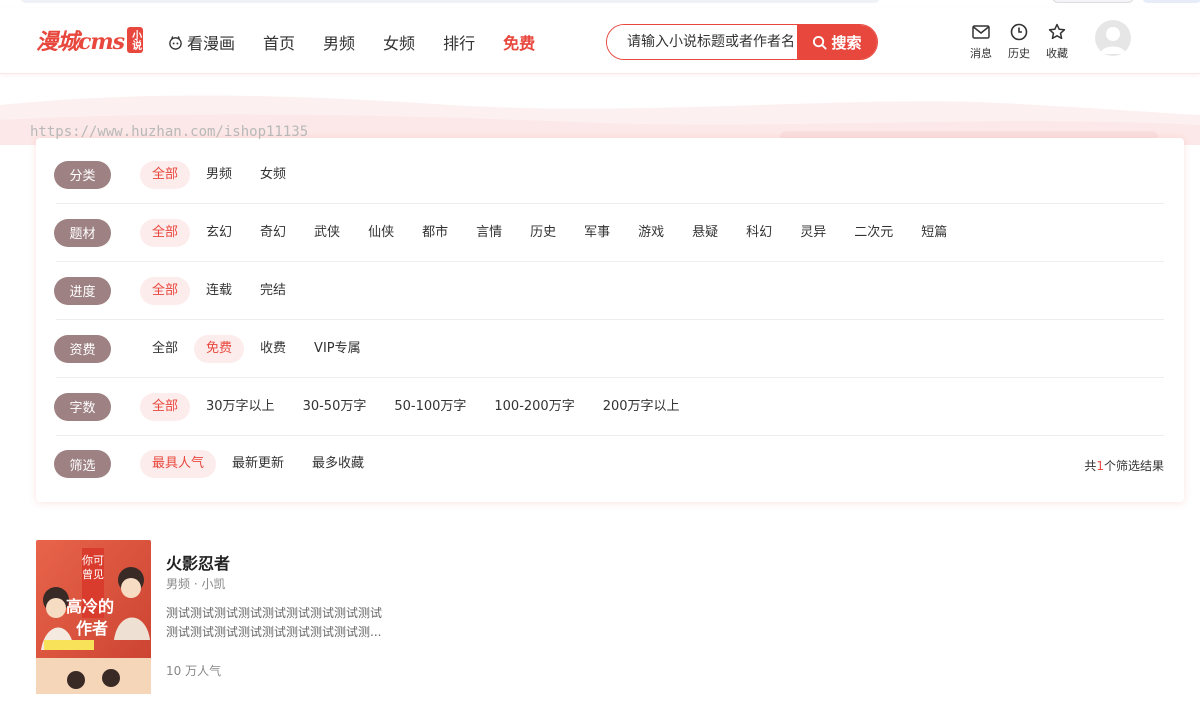  What do you see at coordinates (135, 40) in the screenshot?
I see `logo-badge: 小说` at bounding box center [135, 40].